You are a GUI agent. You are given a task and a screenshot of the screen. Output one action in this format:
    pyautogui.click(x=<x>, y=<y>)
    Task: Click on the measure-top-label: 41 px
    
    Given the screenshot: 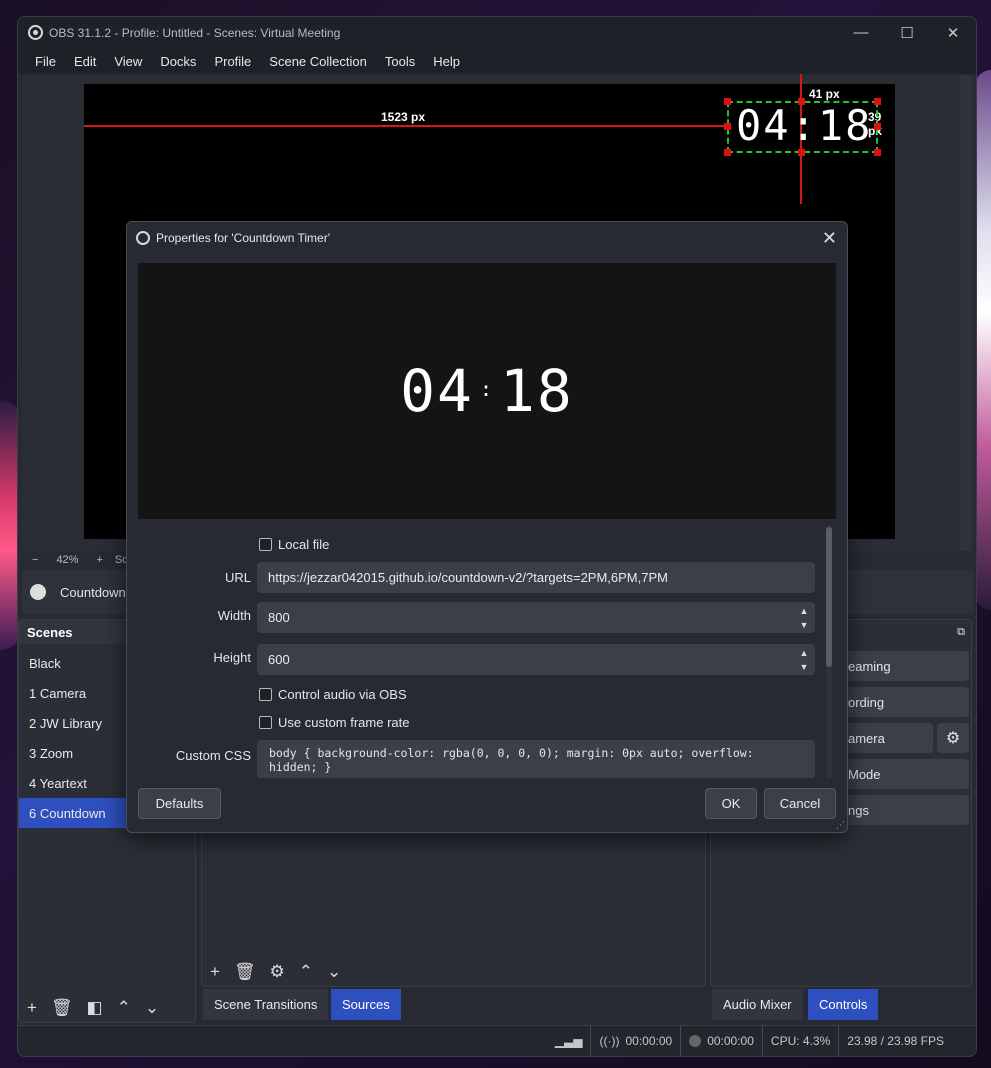 What is the action you would take?
    pyautogui.click(x=824, y=94)
    